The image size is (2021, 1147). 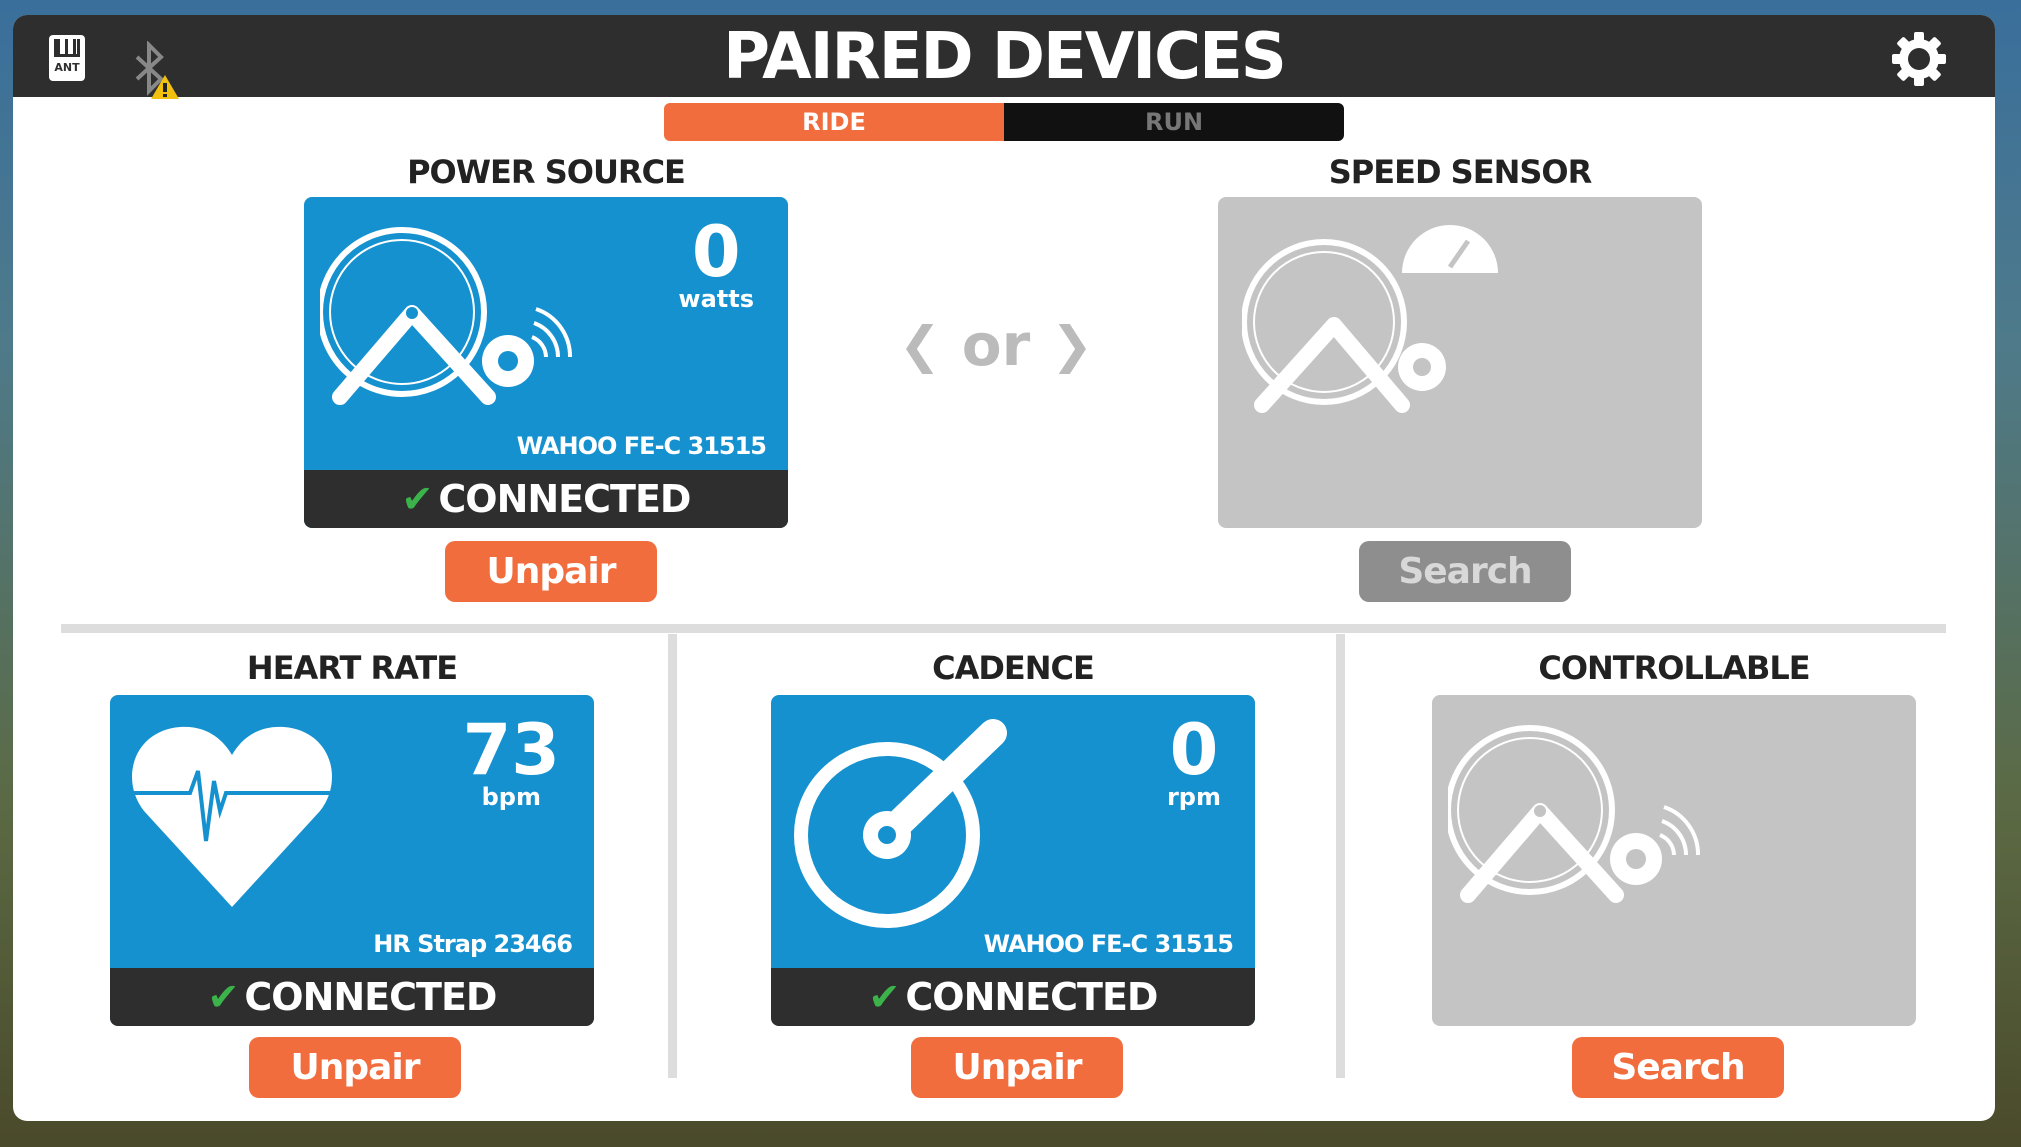 I want to click on header-bar: ANT PAIRED DEVICES, so click(x=1004, y=57).